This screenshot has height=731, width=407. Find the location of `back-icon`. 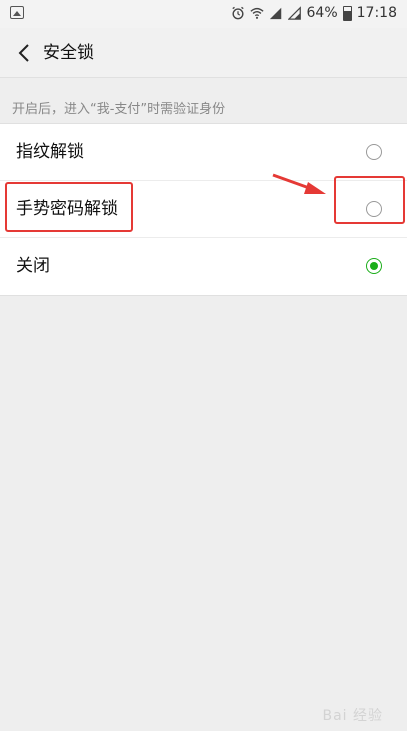

back-icon is located at coordinates (23, 53).